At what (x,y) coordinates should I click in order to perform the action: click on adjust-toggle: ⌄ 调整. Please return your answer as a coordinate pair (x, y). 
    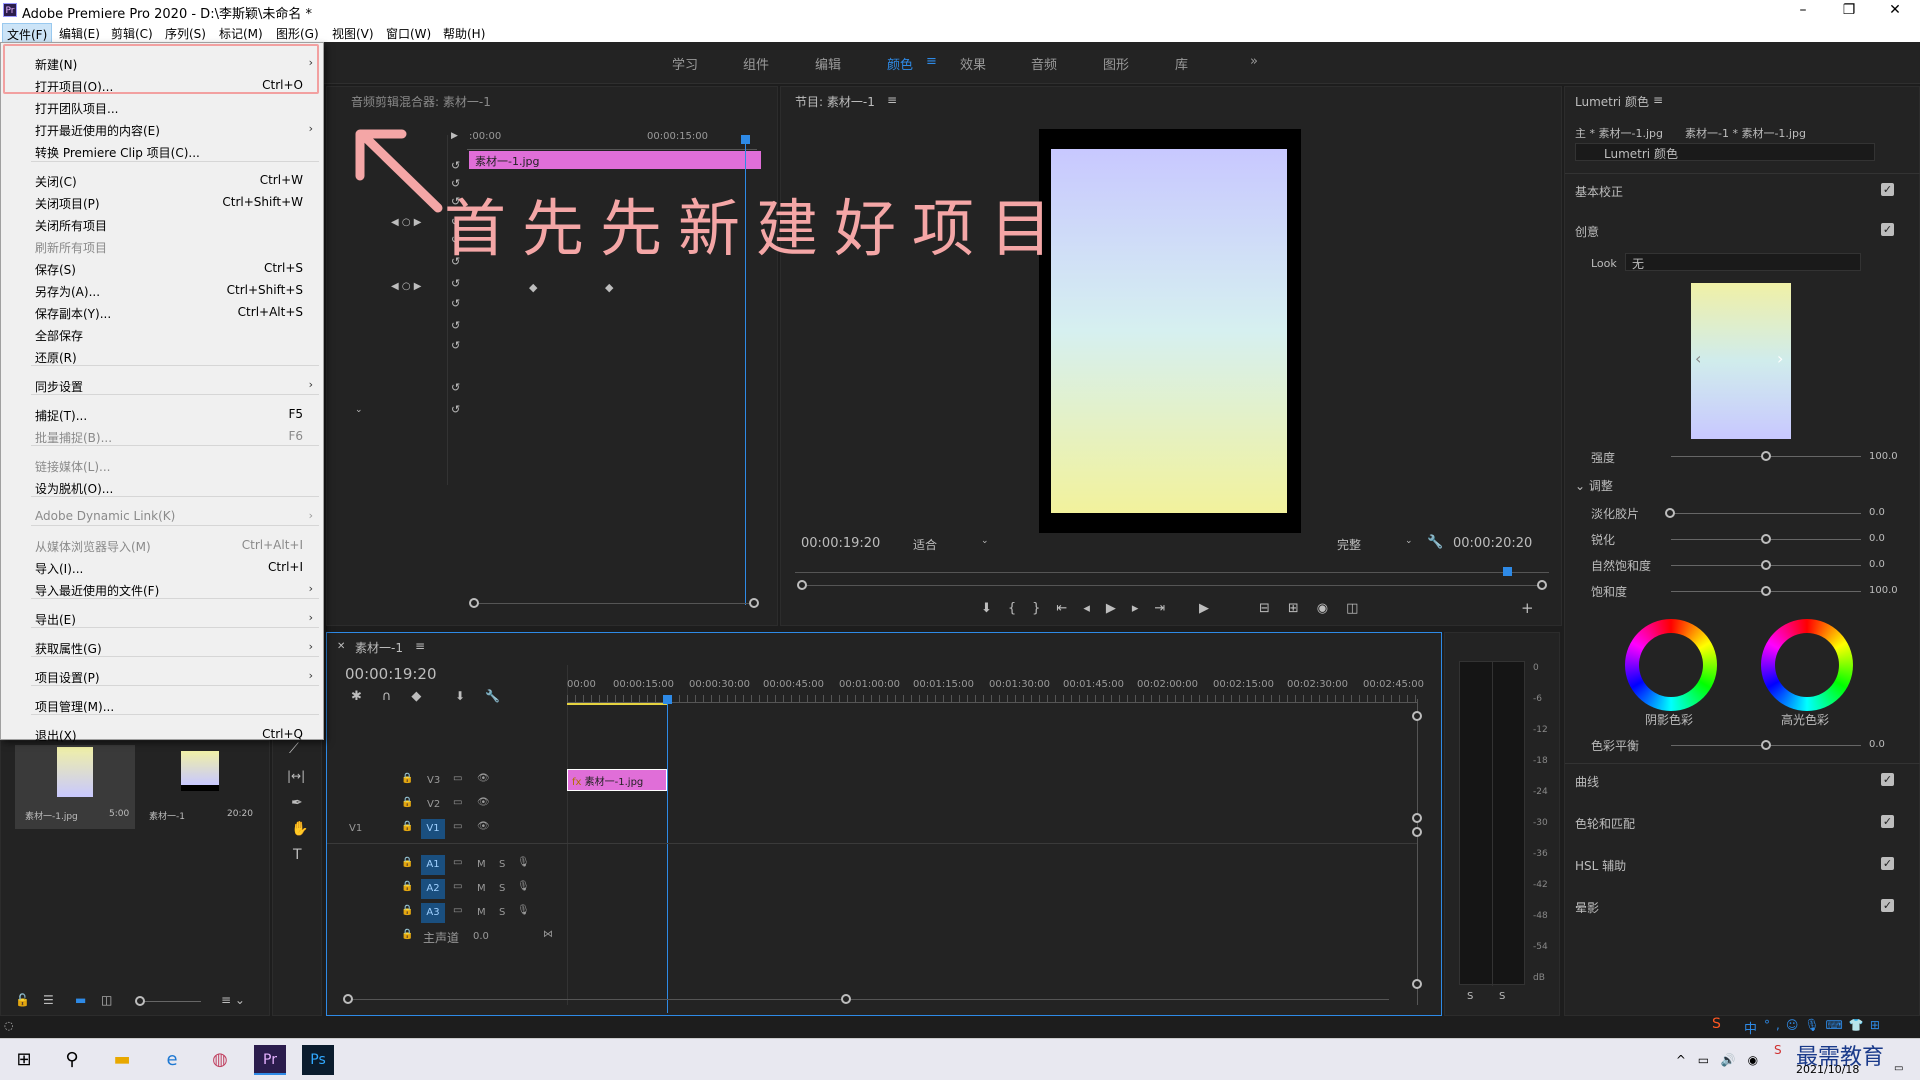
    Looking at the image, I should click on (1594, 485).